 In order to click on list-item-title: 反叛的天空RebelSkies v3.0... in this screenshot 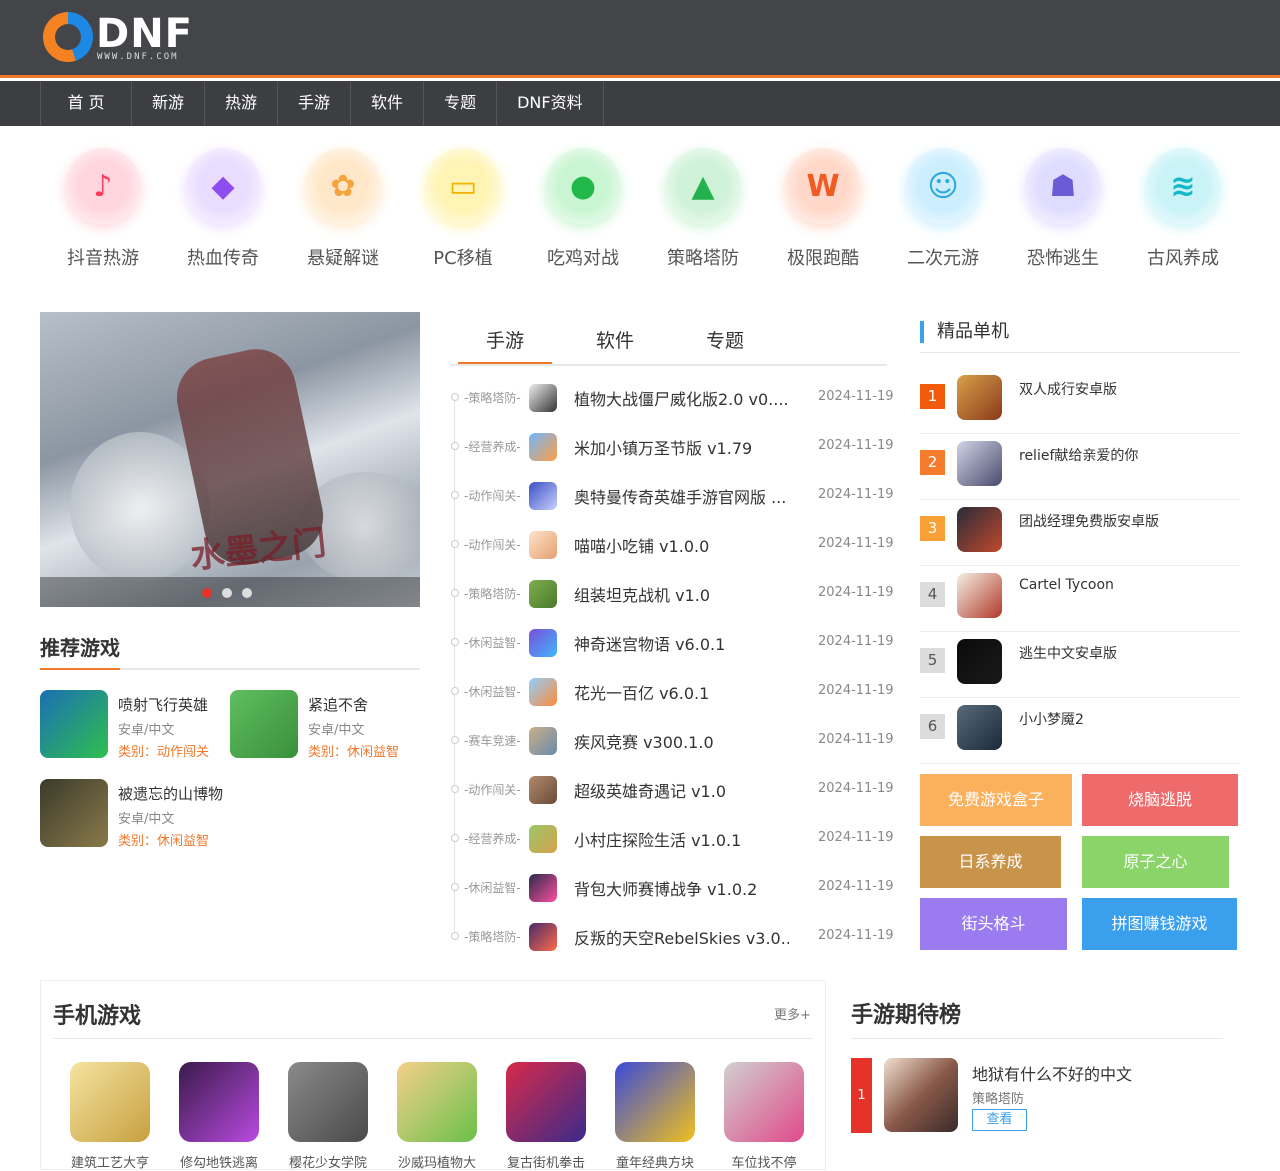, I will do `click(681, 937)`.